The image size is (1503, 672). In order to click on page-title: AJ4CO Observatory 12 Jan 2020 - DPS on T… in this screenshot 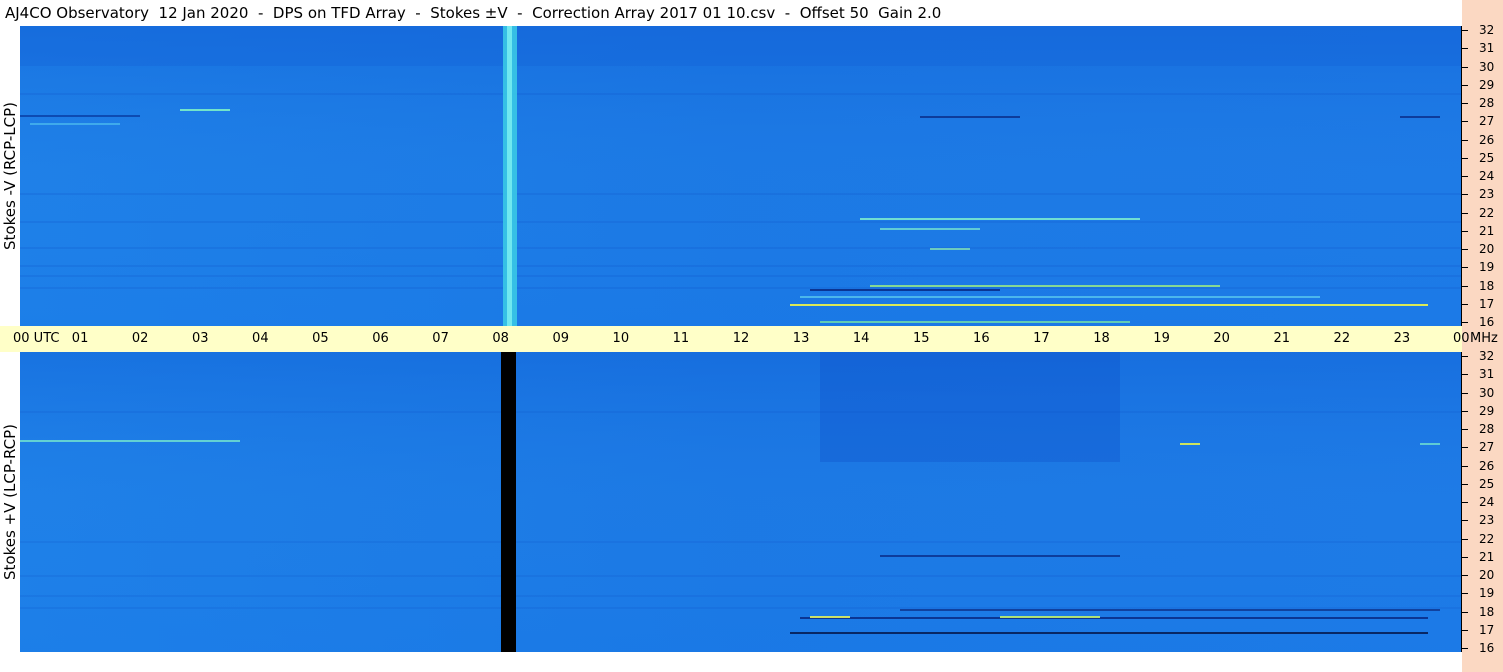, I will do `click(473, 13)`.